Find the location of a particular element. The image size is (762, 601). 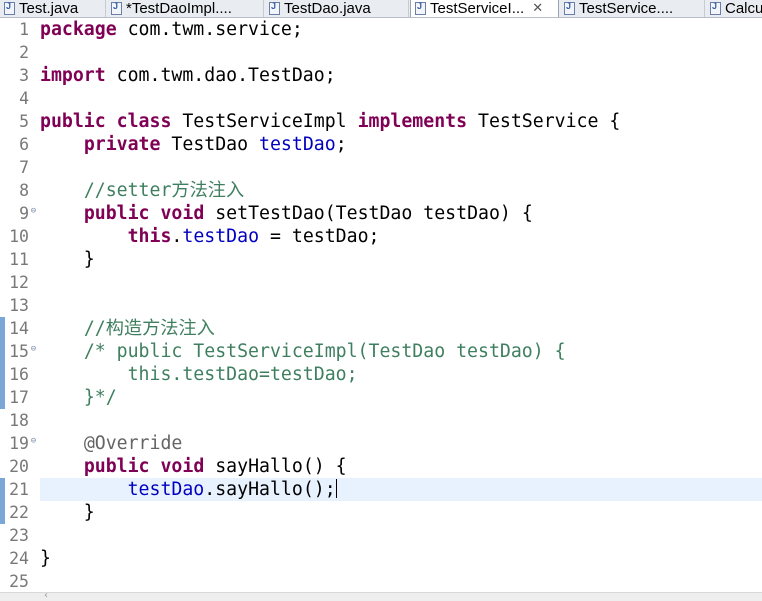

code-line: 20 public void sayHallo() { is located at coordinates (381, 466).